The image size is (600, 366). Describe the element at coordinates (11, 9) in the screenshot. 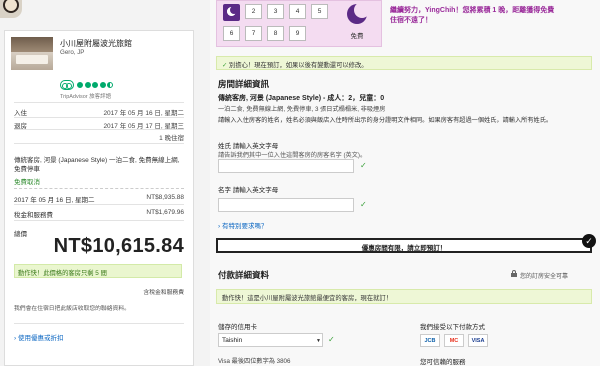

I see `avatar` at that location.